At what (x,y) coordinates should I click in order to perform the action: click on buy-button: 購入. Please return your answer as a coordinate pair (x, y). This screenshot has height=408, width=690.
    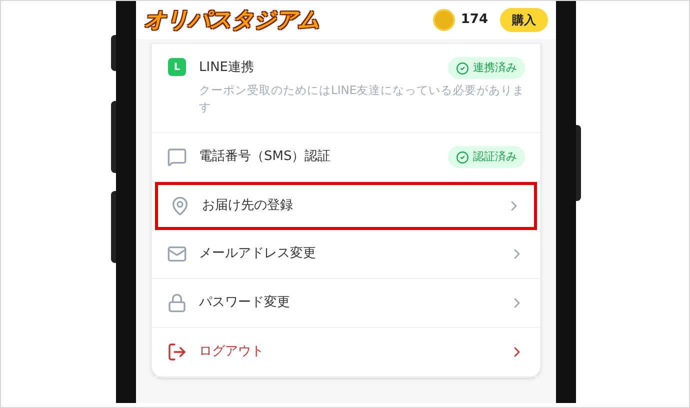
    Looking at the image, I should click on (524, 20).